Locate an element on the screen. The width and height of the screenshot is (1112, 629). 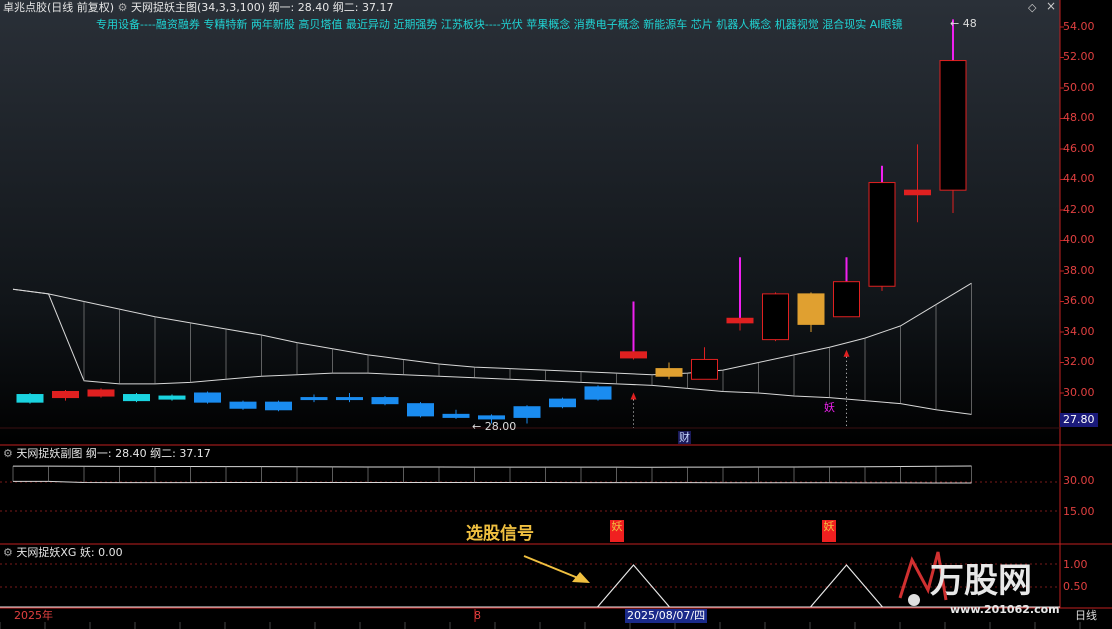
price-tick-36: 36.00 is located at coordinates (1079, 300).